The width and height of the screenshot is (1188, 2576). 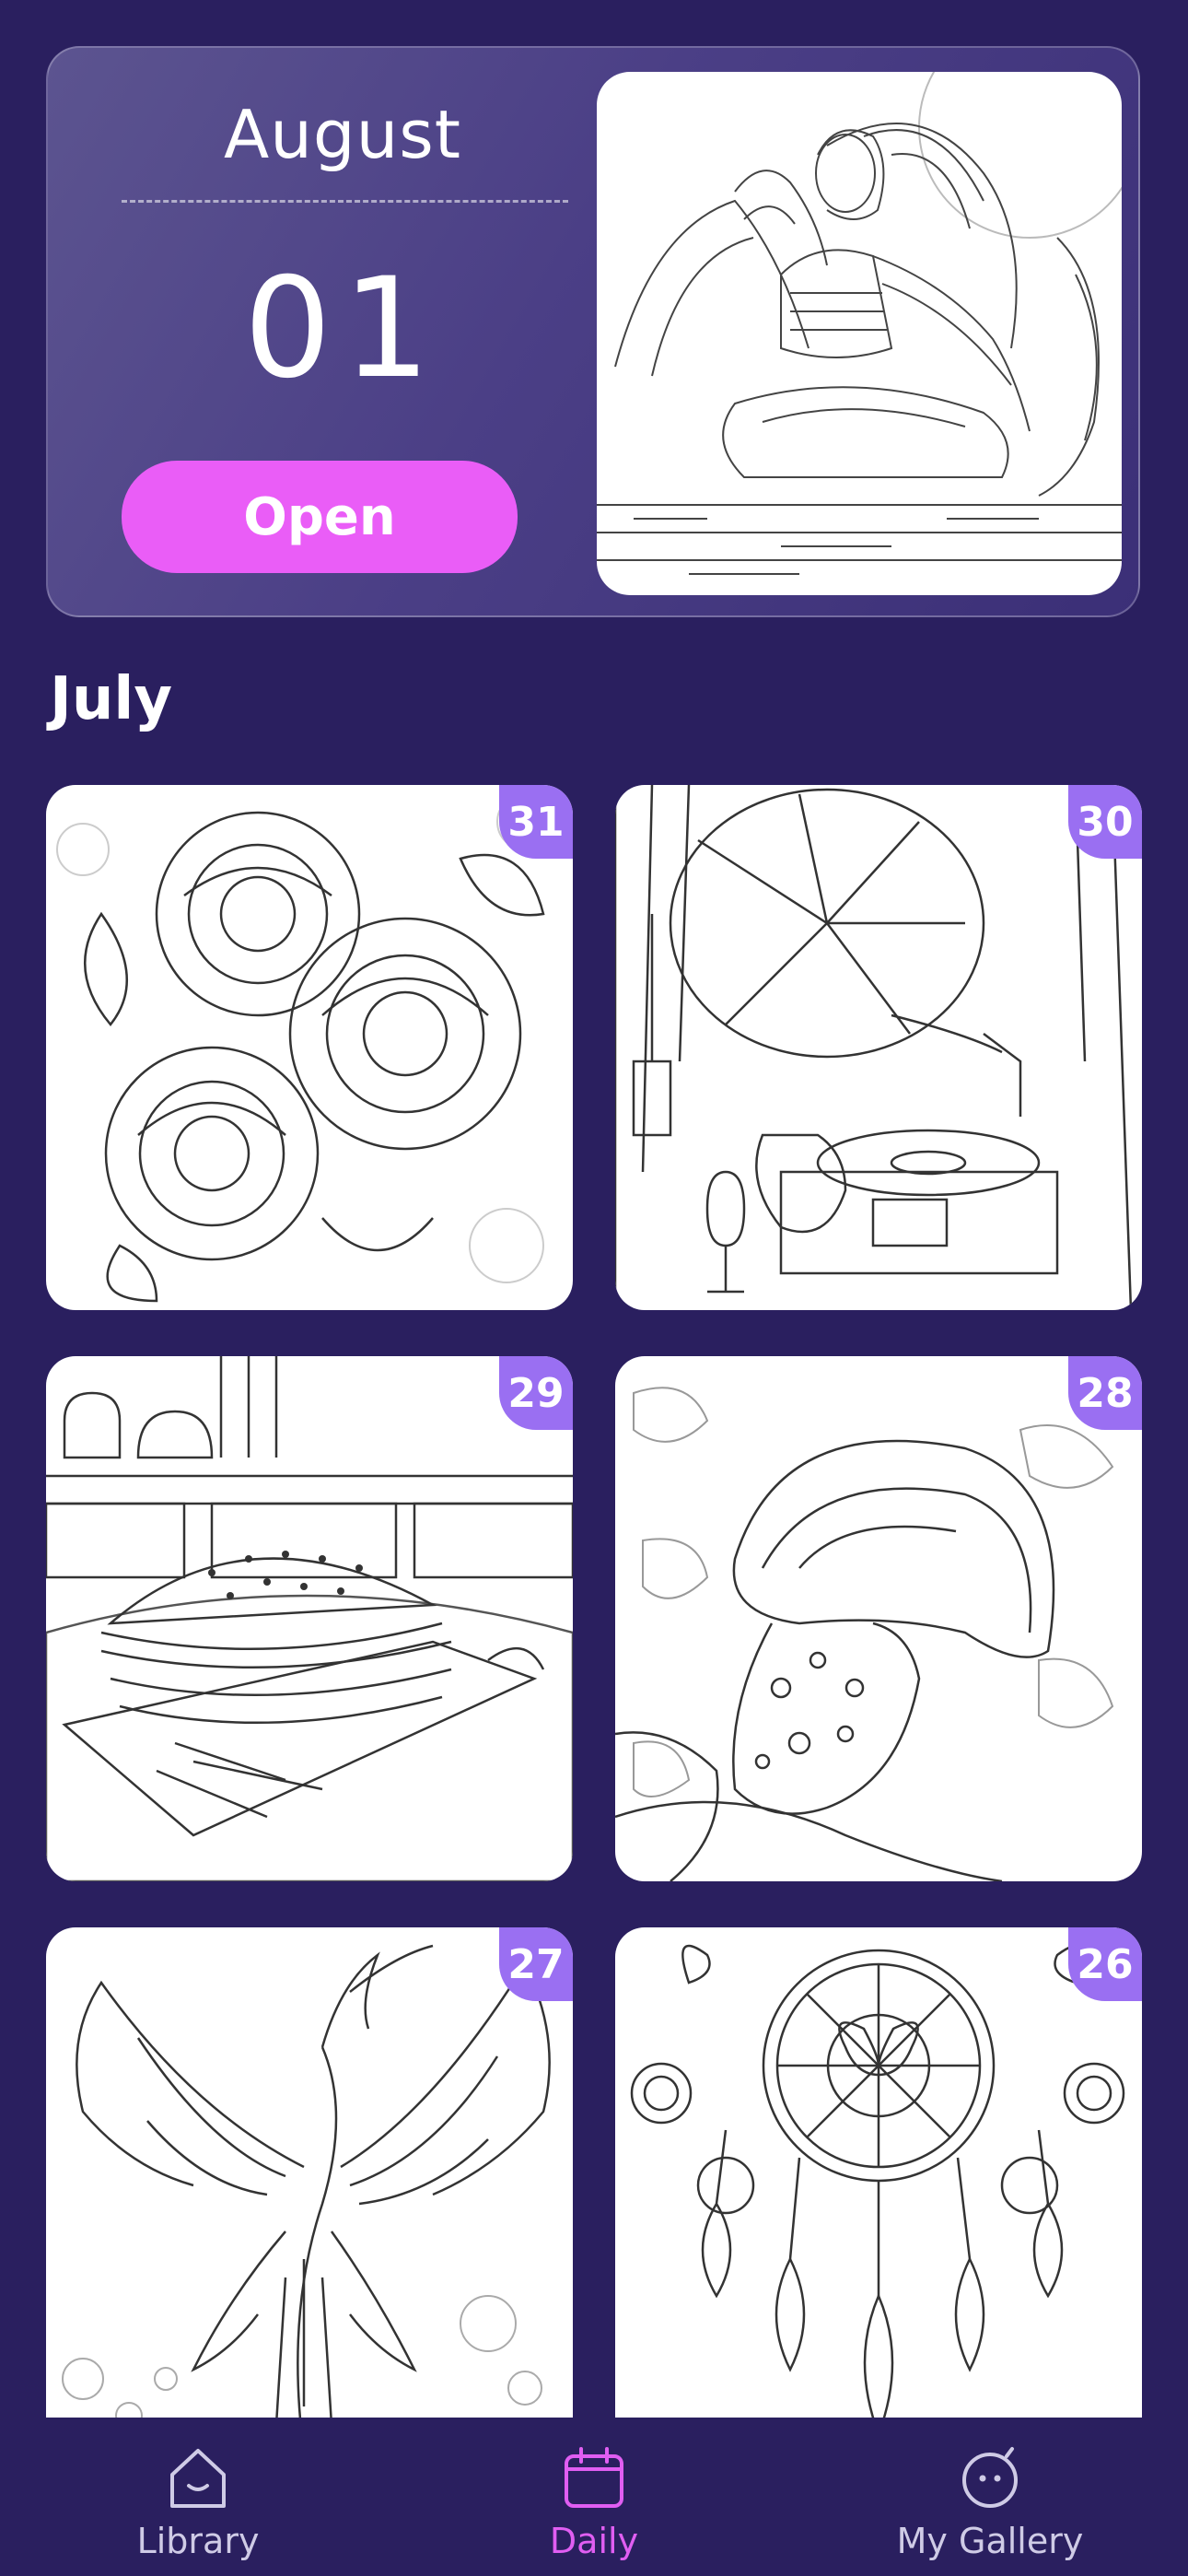 What do you see at coordinates (990, 2541) in the screenshot?
I see `nav-label-my-gallery: My Gallery` at bounding box center [990, 2541].